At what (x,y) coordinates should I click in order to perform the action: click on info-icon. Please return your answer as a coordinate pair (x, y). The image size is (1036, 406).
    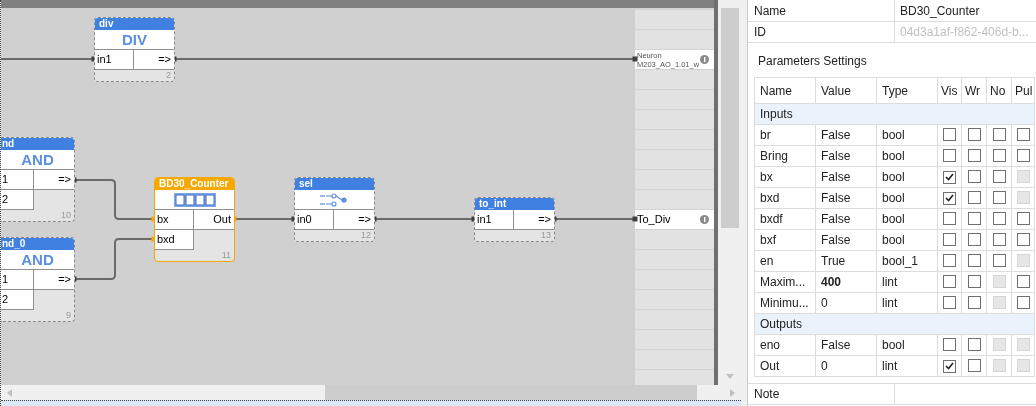
    Looking at the image, I should click on (704, 59).